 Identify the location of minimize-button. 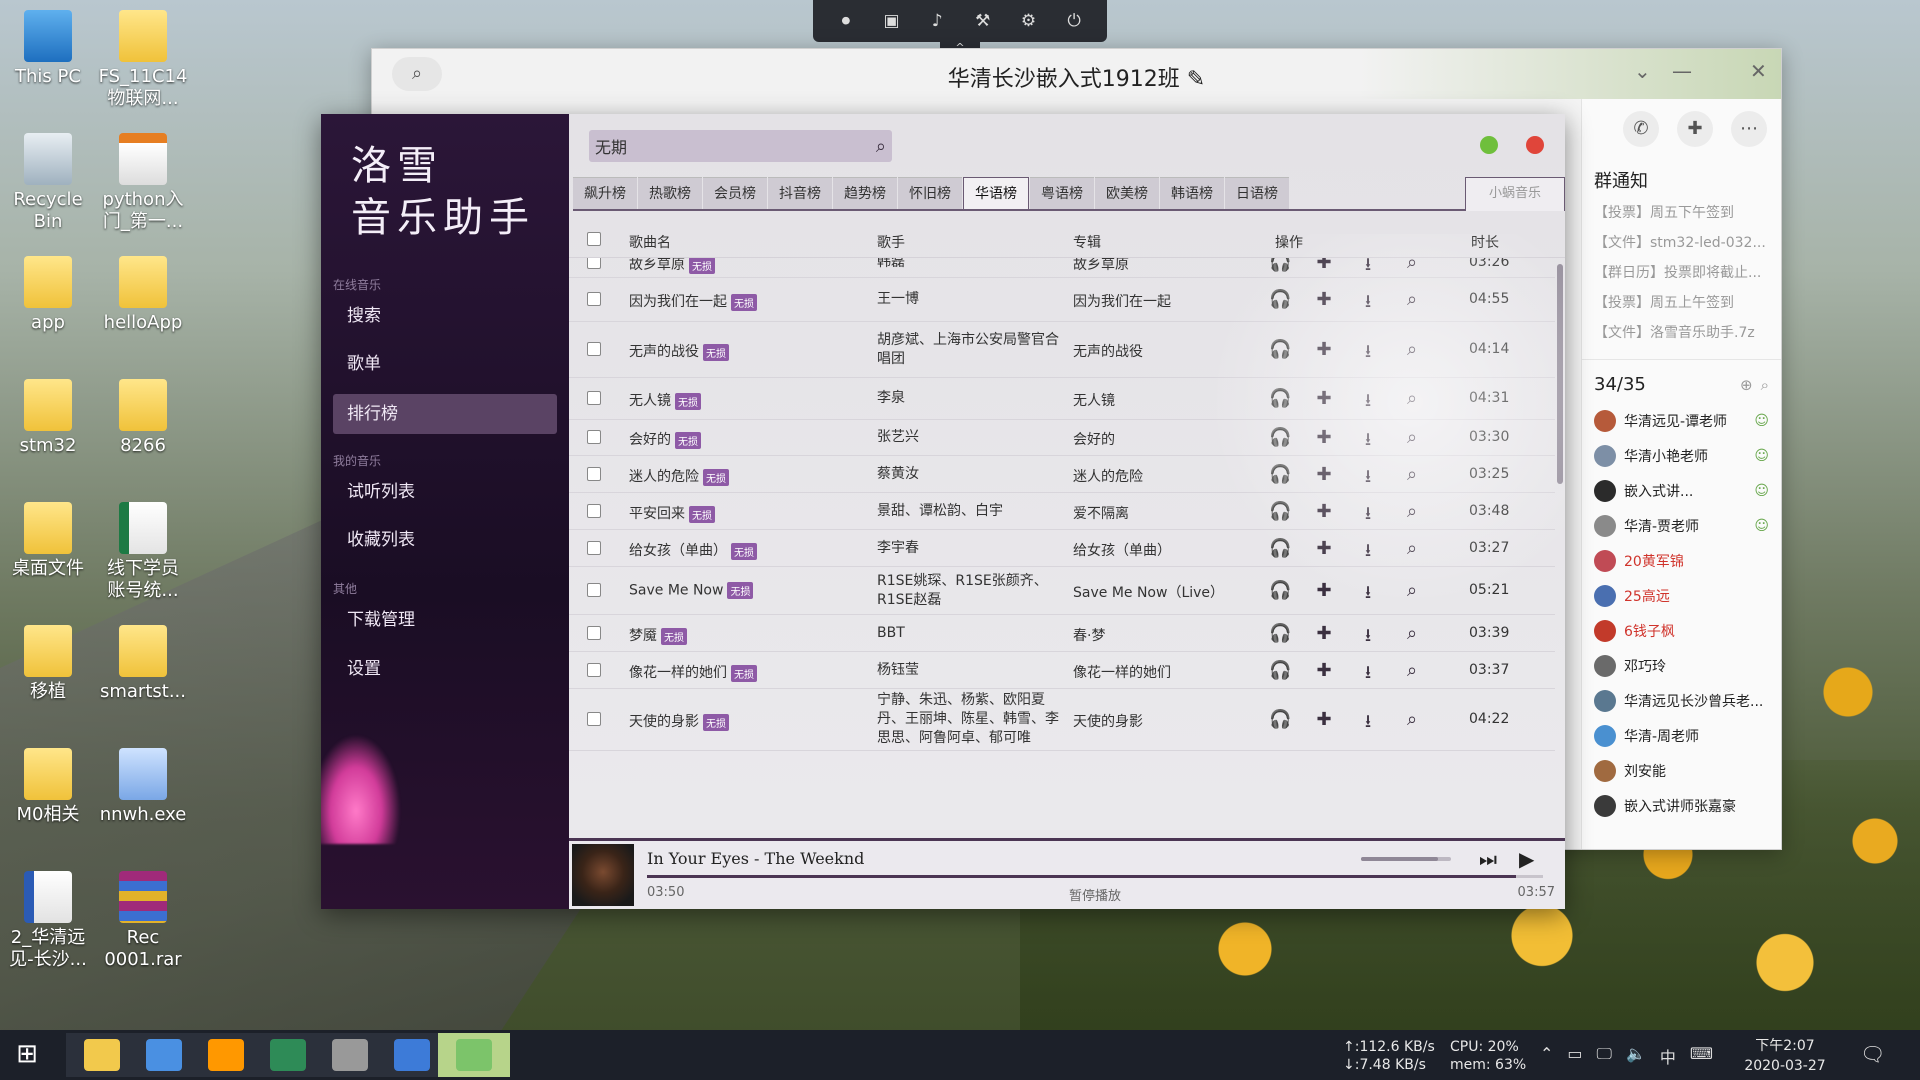
(1489, 145).